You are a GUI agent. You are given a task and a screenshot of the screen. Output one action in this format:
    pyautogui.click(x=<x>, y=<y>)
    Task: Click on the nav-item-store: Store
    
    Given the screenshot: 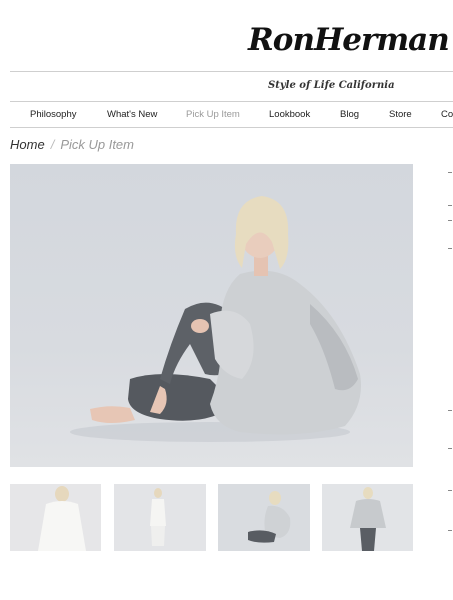 What is the action you would take?
    pyautogui.click(x=400, y=115)
    